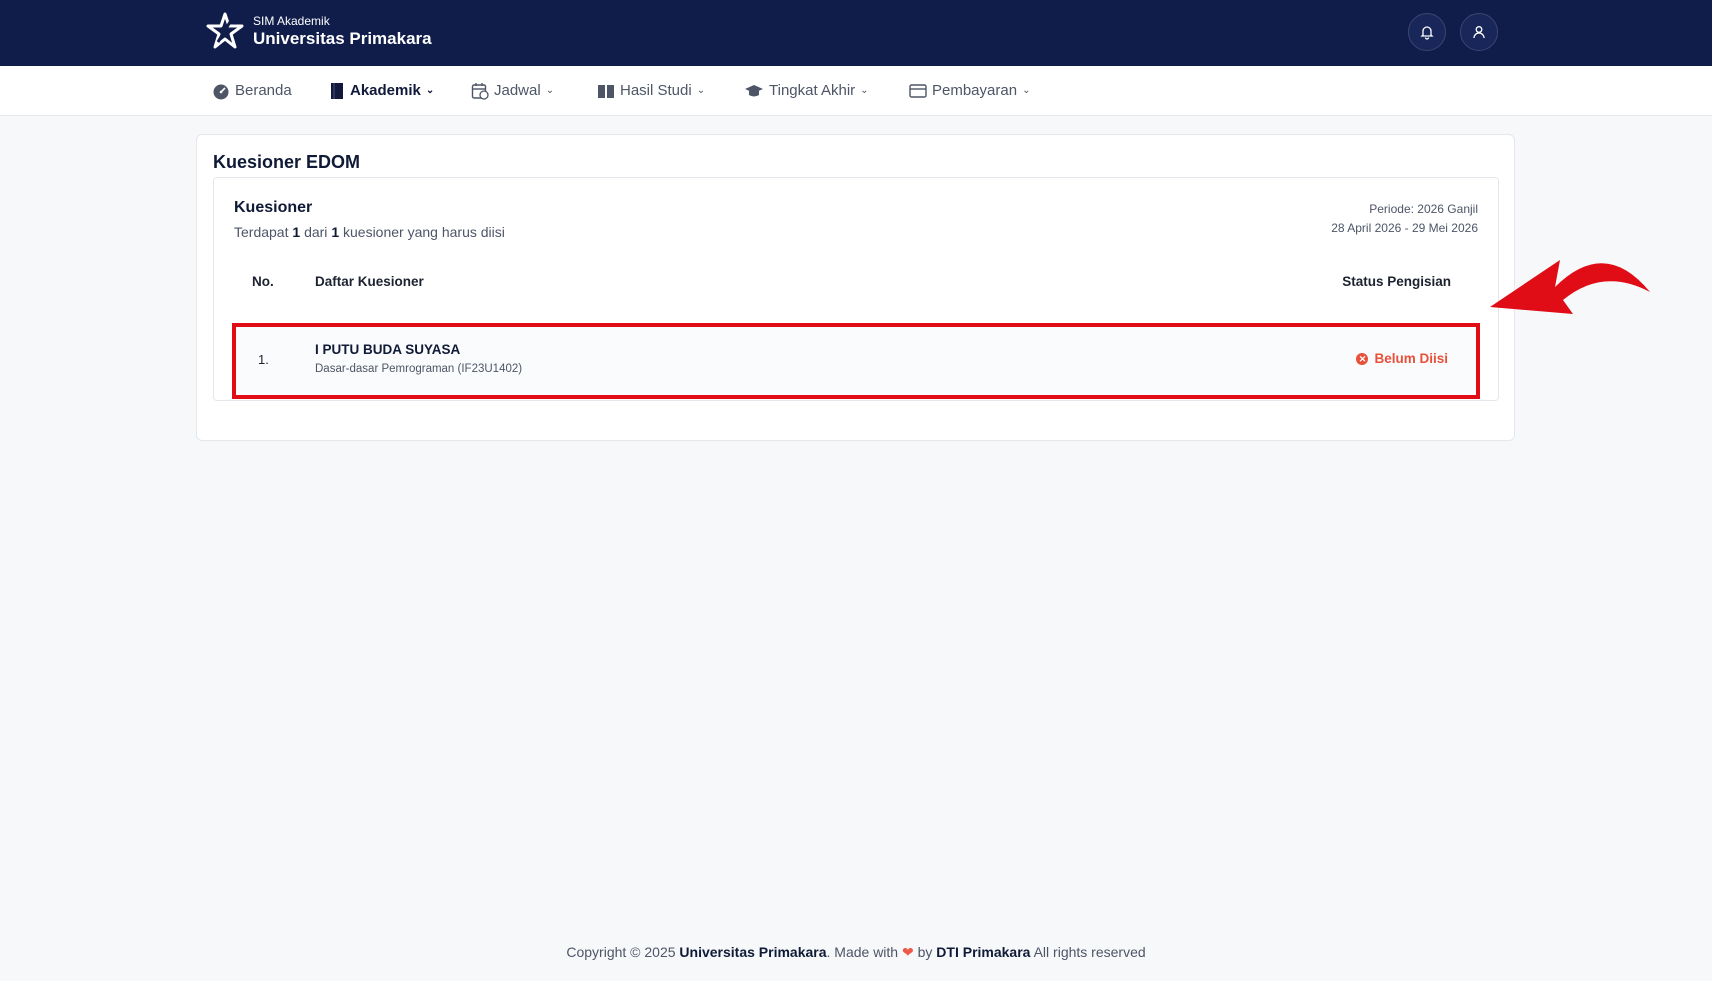 This screenshot has width=1712, height=981. Describe the element at coordinates (856, 33) in the screenshot. I see `top-bar: SIM Akademik Universitas Primakara` at that location.